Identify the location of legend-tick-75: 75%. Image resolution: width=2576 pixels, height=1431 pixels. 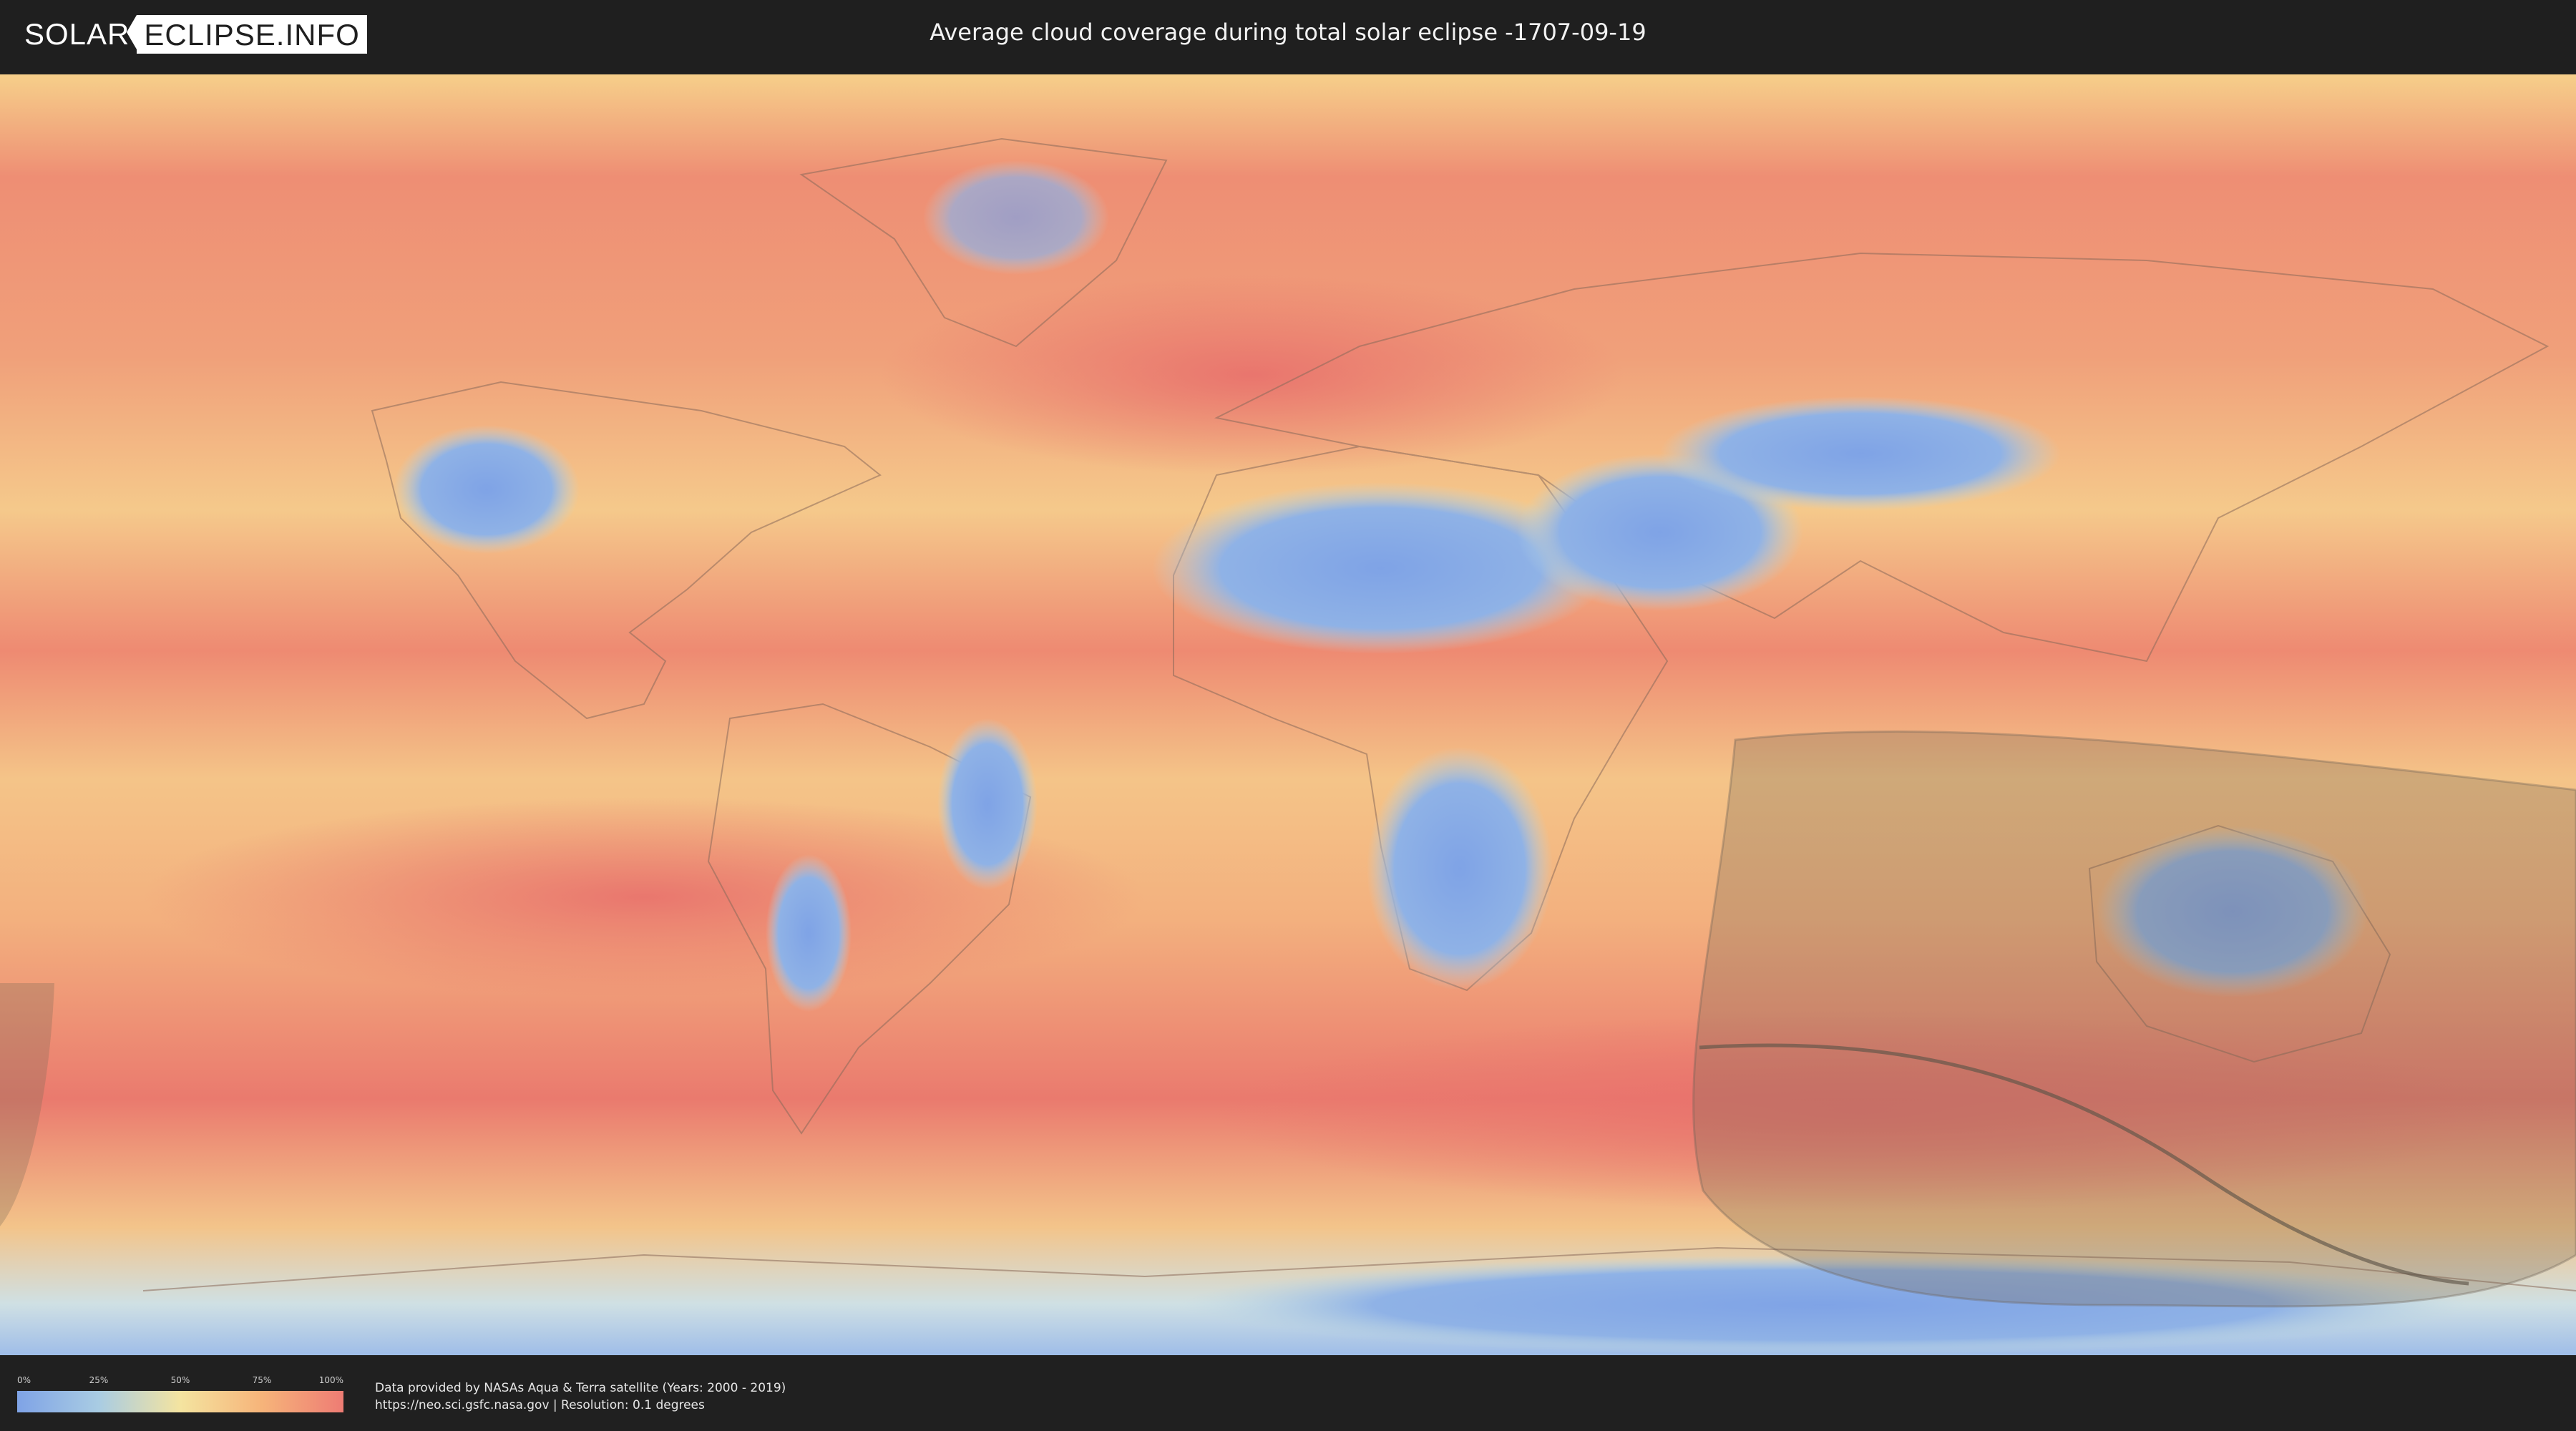
(262, 1380).